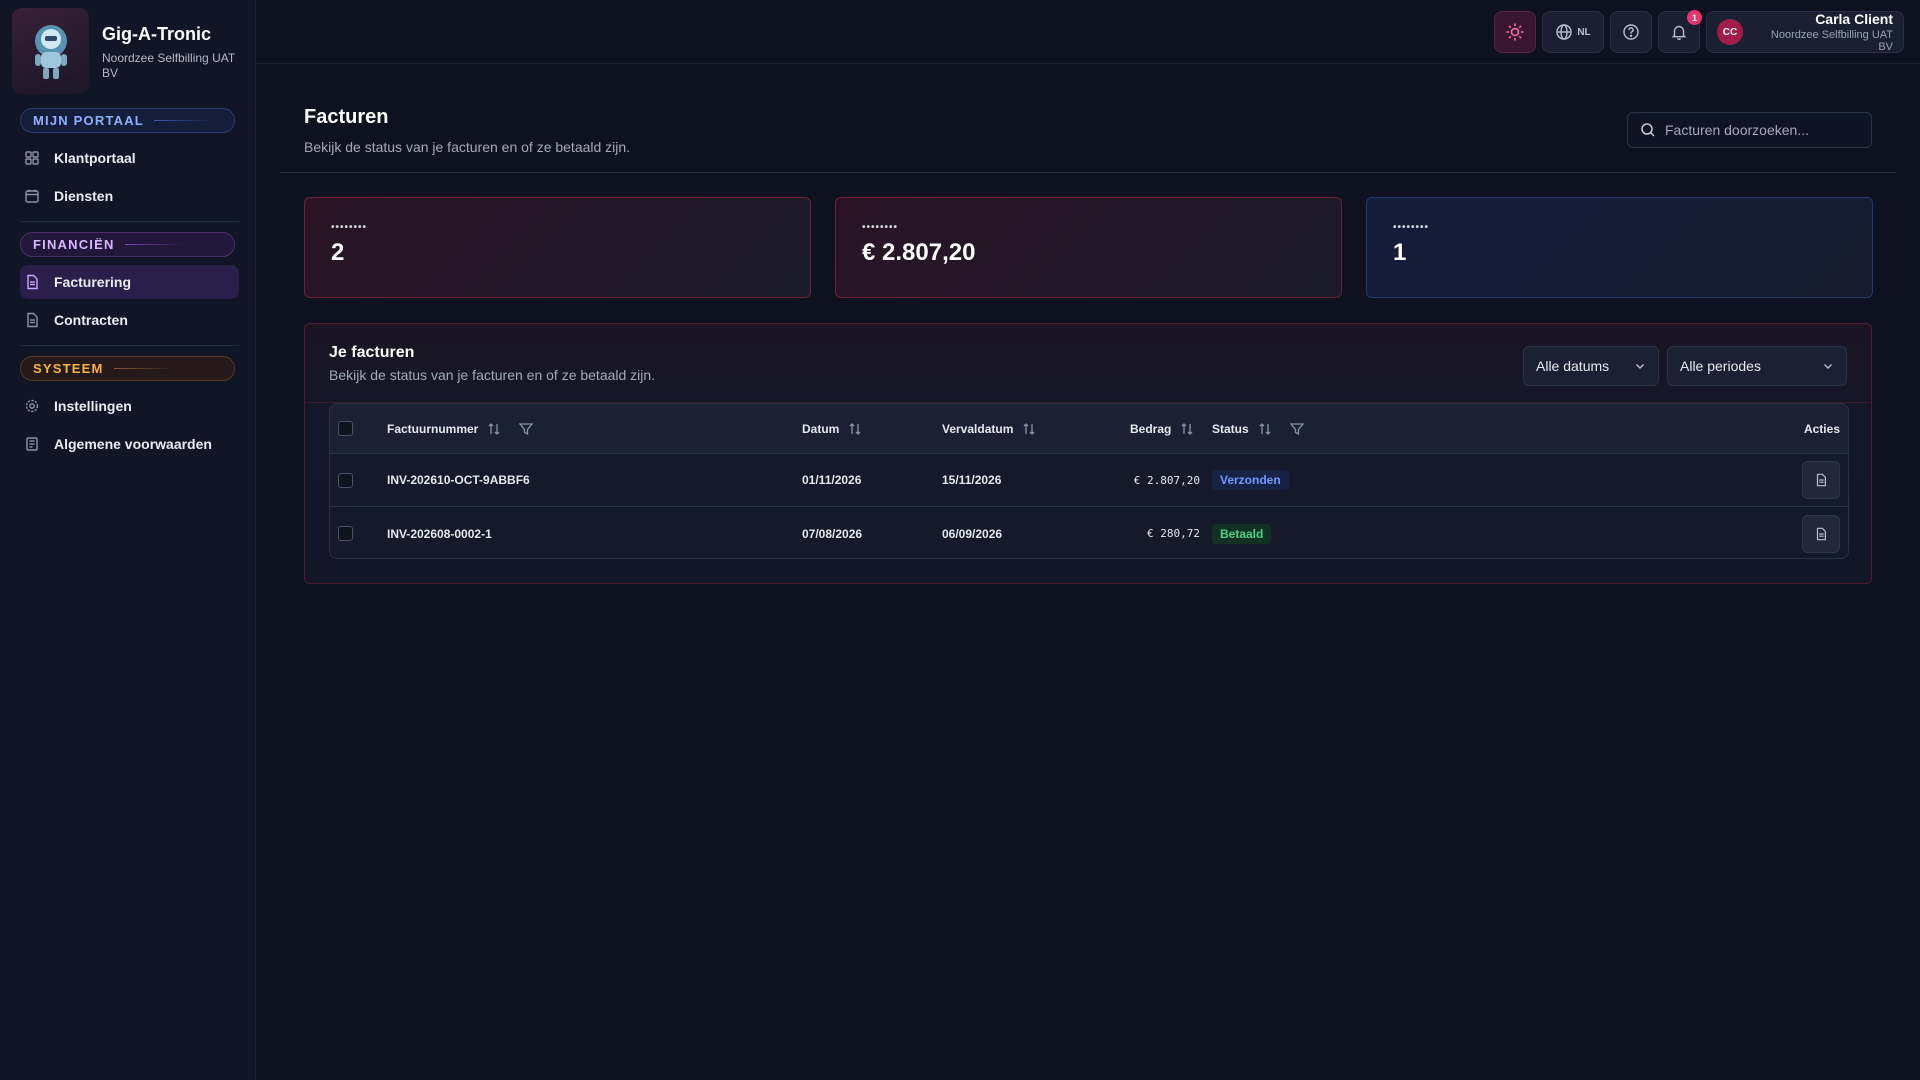  I want to click on search-box, so click(1749, 130).